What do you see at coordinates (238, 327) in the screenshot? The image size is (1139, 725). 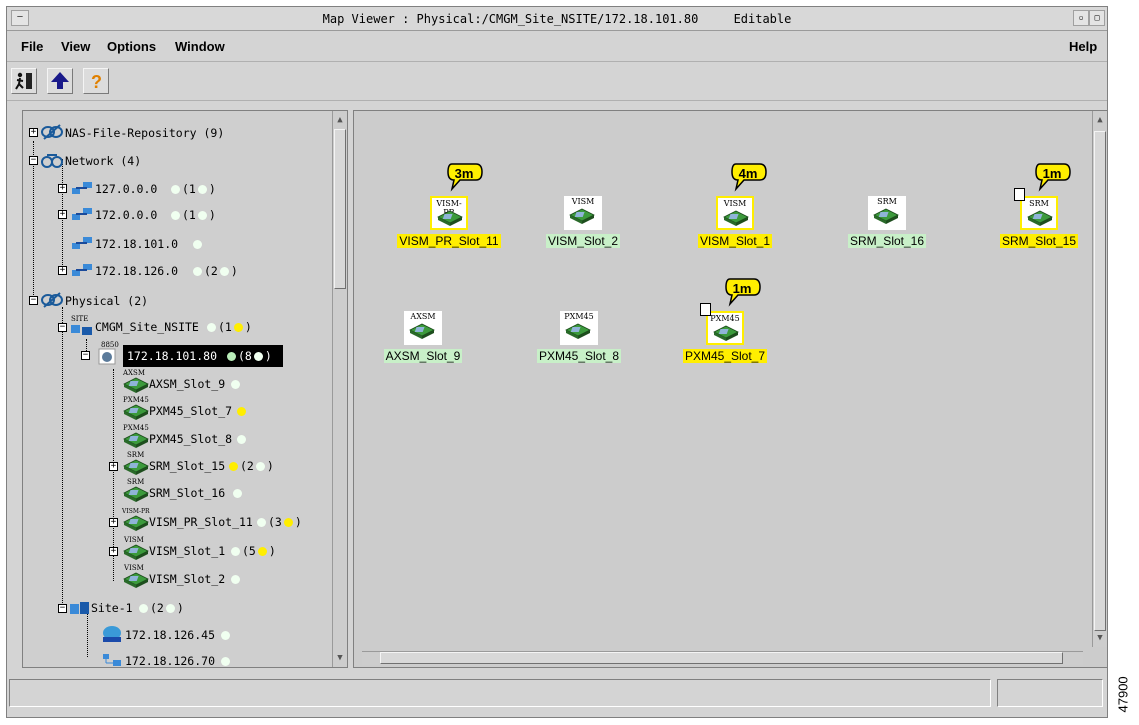 I see `status-dot-minor` at bounding box center [238, 327].